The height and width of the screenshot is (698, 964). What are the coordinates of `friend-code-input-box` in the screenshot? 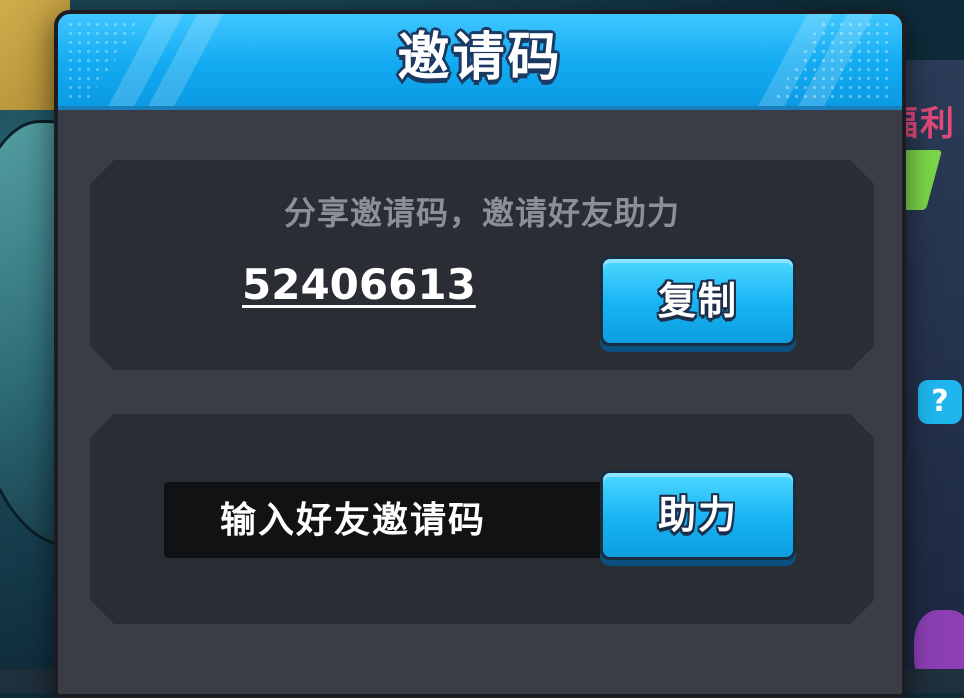 It's located at (384, 520).